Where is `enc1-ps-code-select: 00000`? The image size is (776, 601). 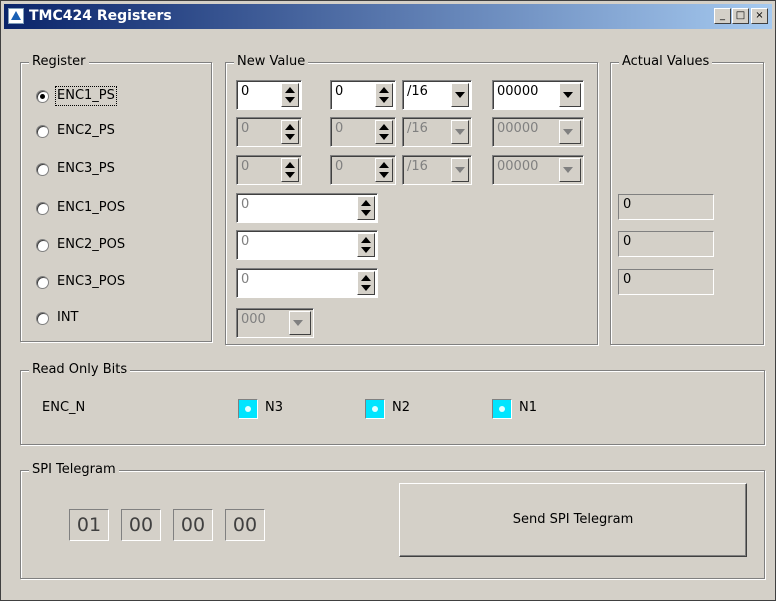 enc1-ps-code-select: 00000 is located at coordinates (538, 95).